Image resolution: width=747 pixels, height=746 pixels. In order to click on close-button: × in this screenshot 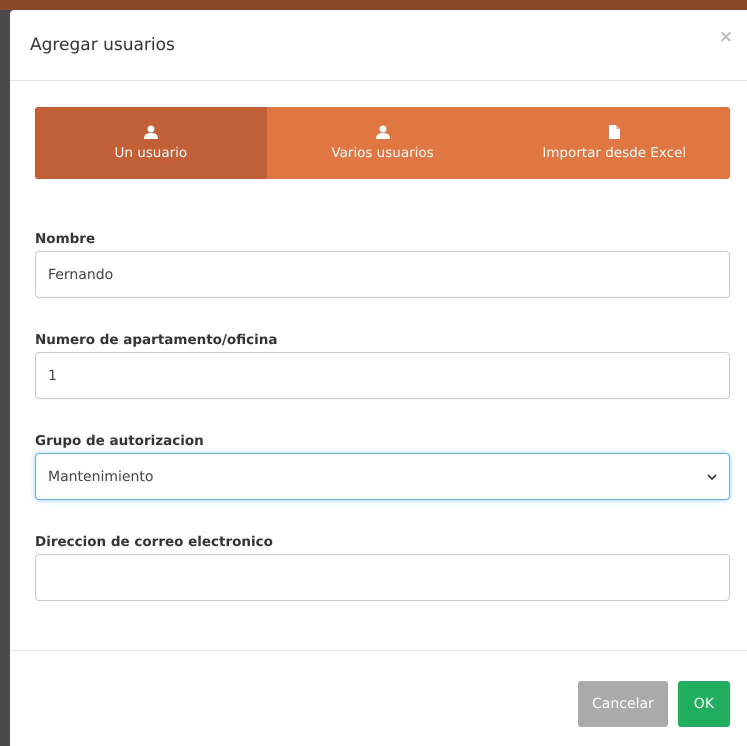, I will do `click(725, 37)`.